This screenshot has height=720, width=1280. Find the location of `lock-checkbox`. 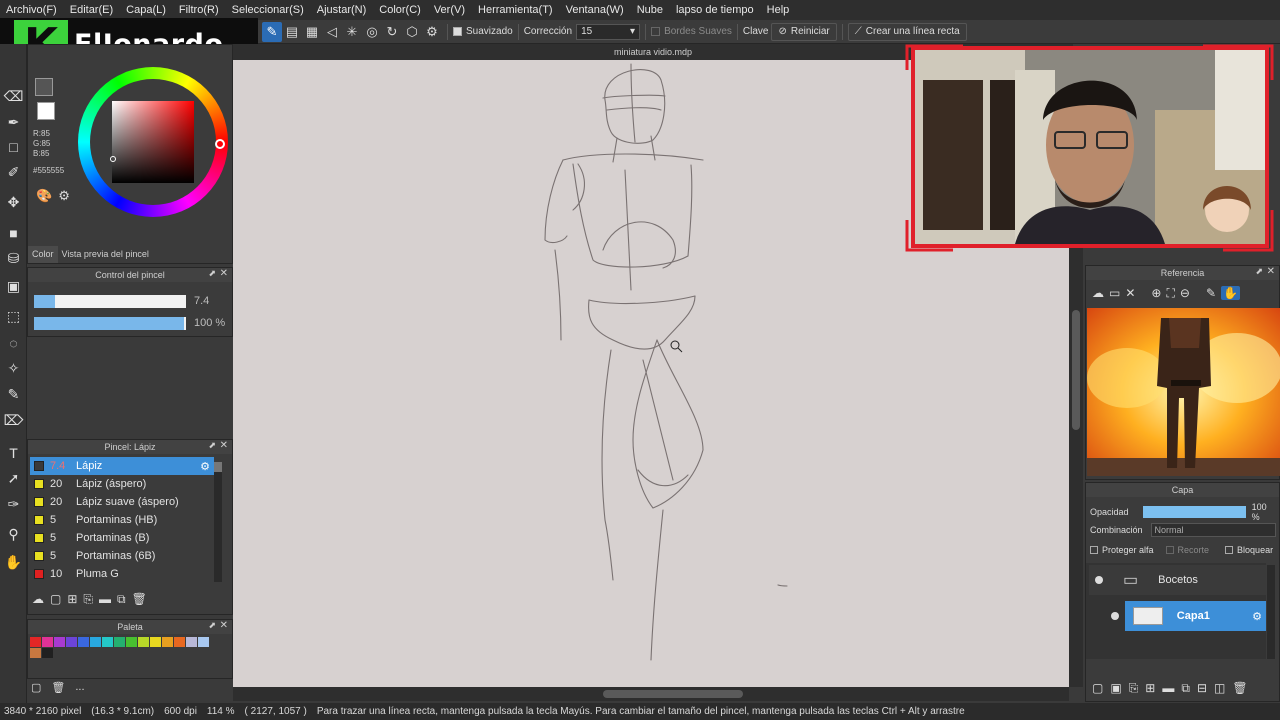

lock-checkbox is located at coordinates (1229, 550).